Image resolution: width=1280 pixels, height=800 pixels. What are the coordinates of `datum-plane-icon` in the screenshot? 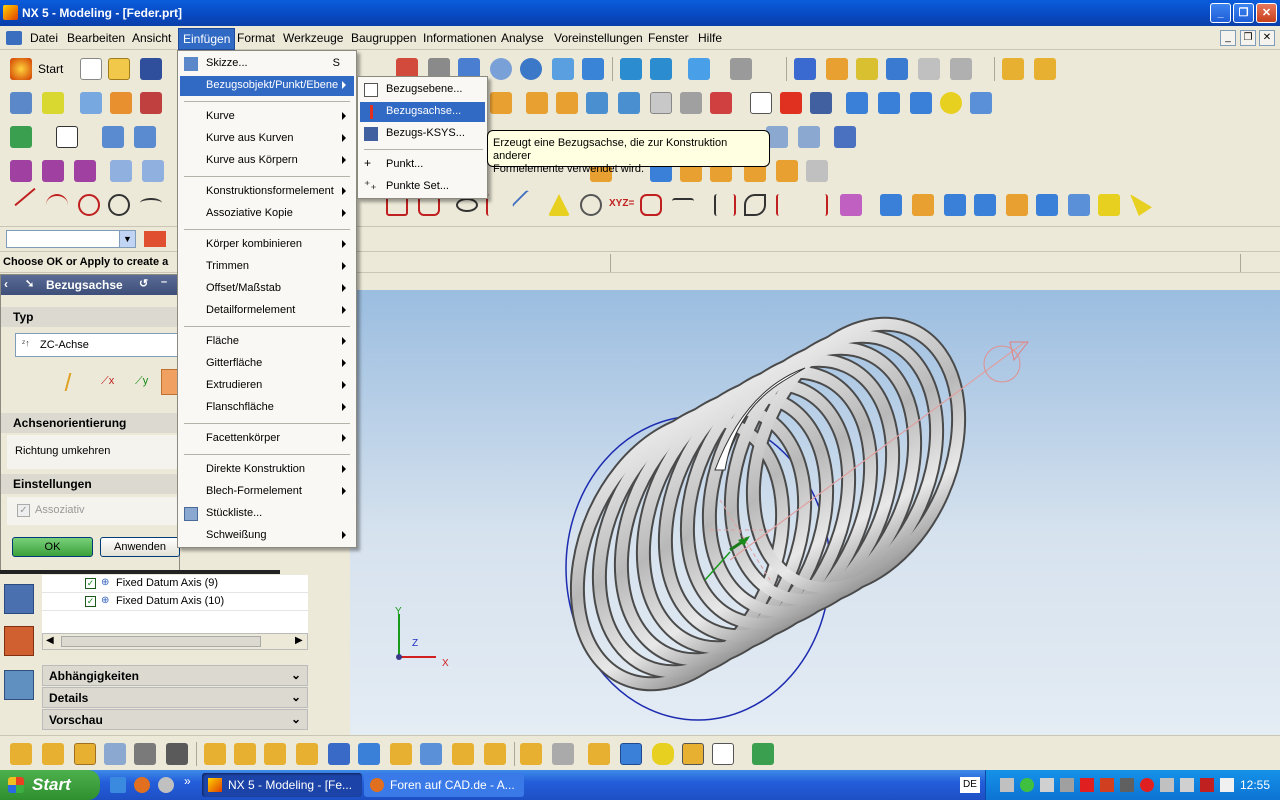 It's located at (761, 103).